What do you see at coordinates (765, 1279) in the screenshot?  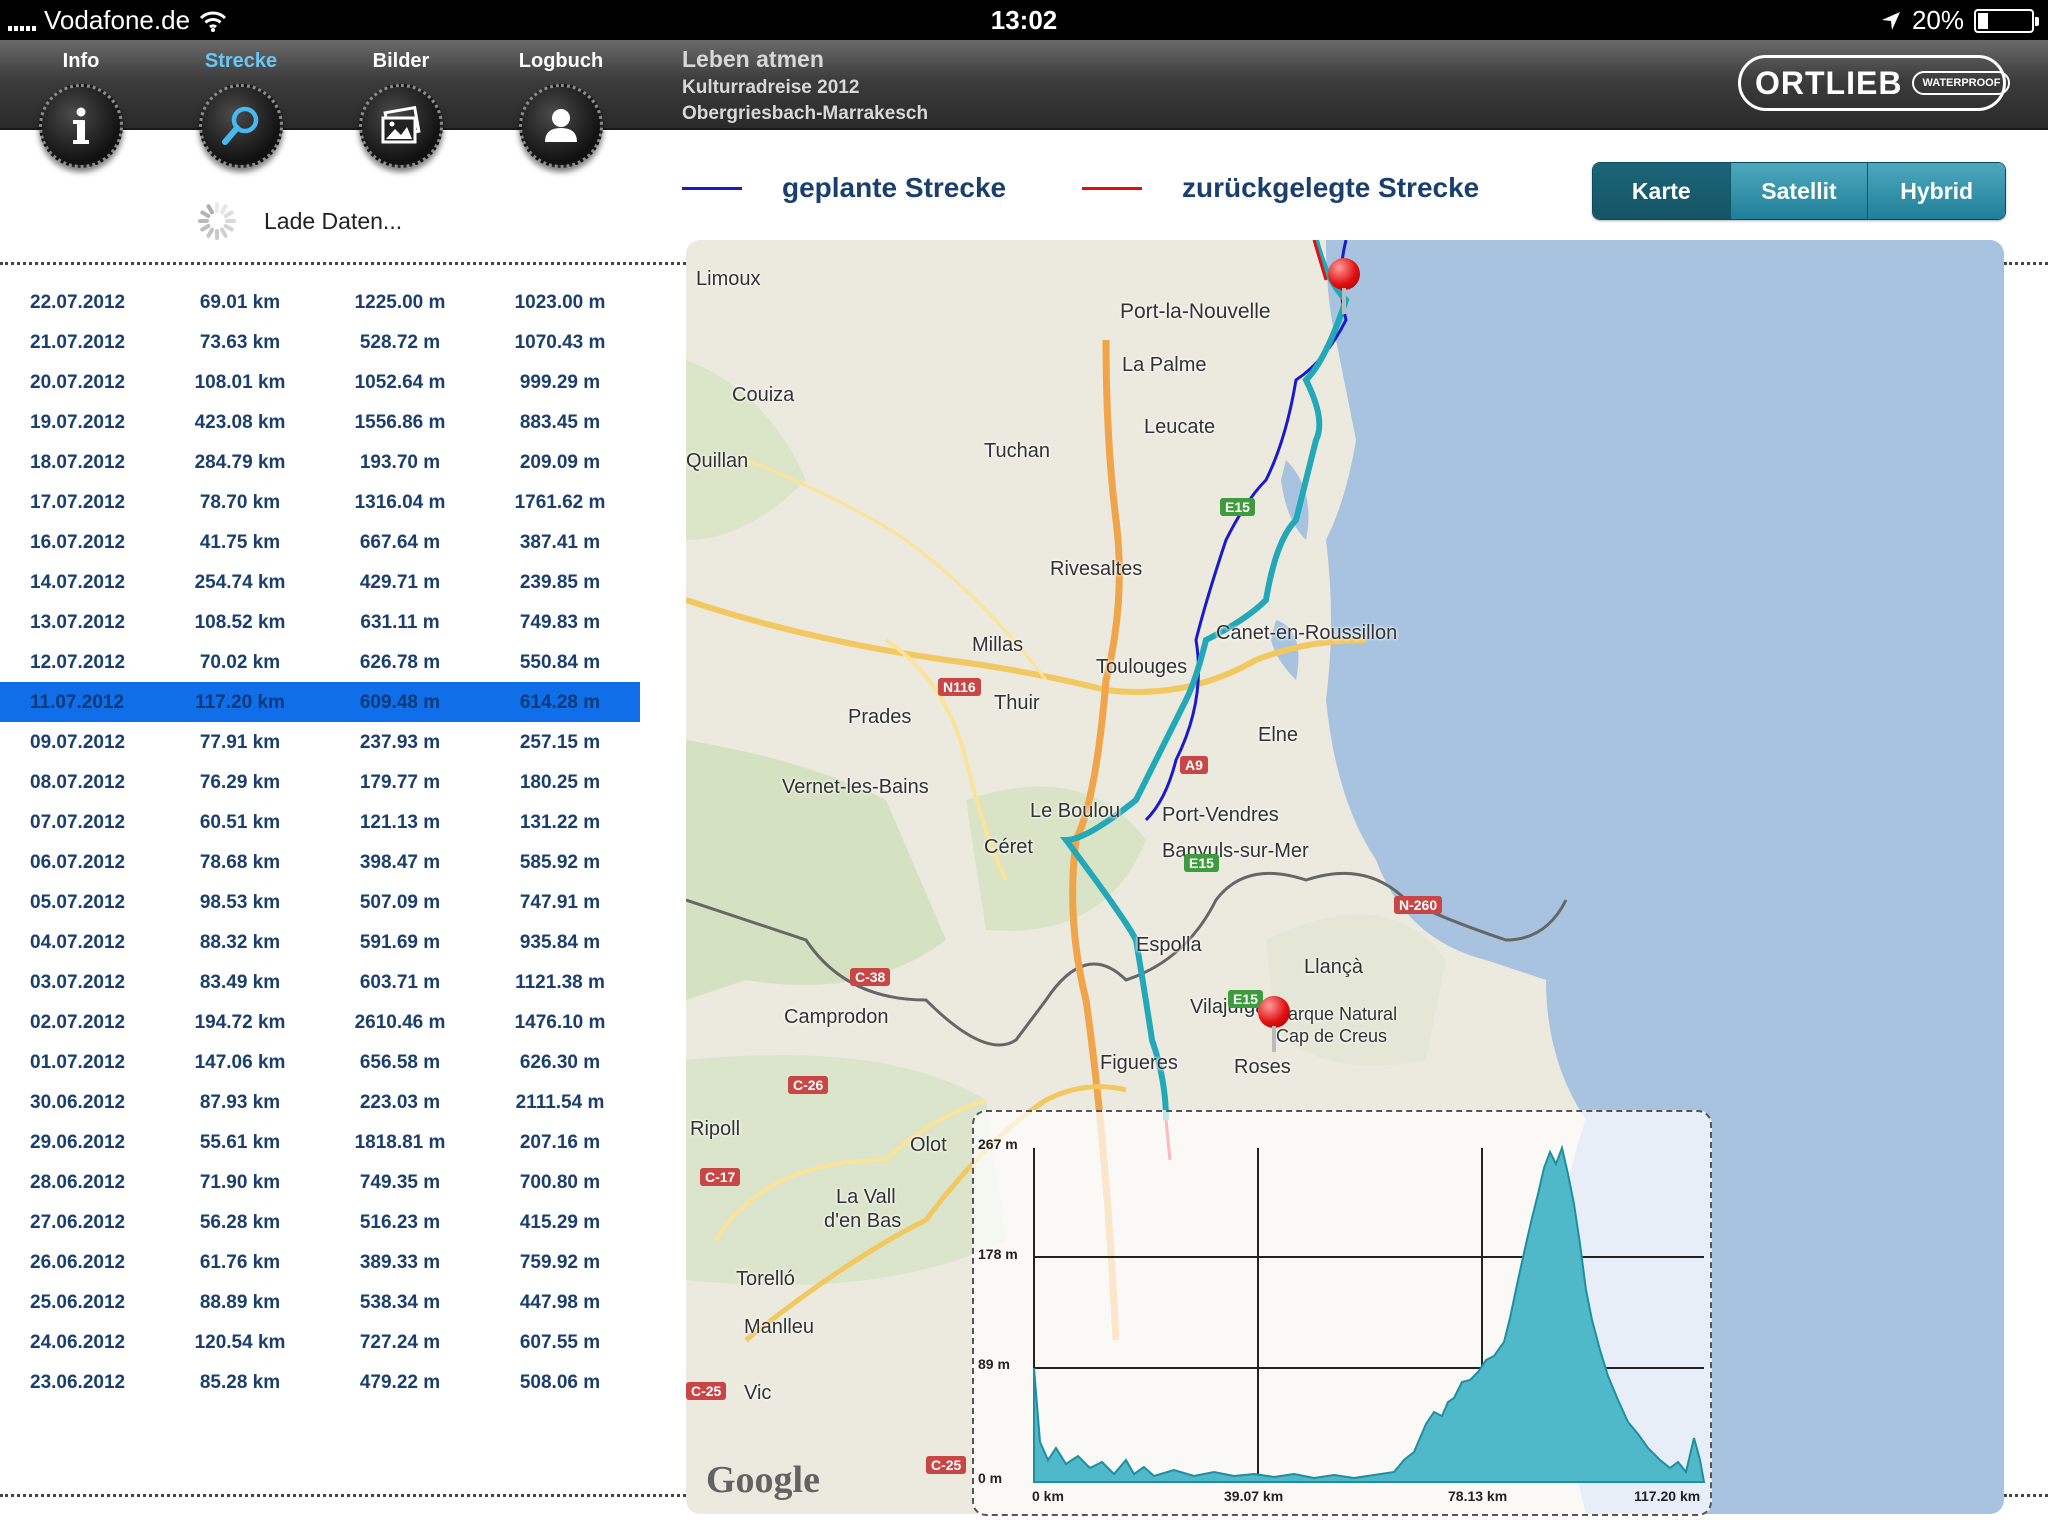 I see `place-label: Torelló` at bounding box center [765, 1279].